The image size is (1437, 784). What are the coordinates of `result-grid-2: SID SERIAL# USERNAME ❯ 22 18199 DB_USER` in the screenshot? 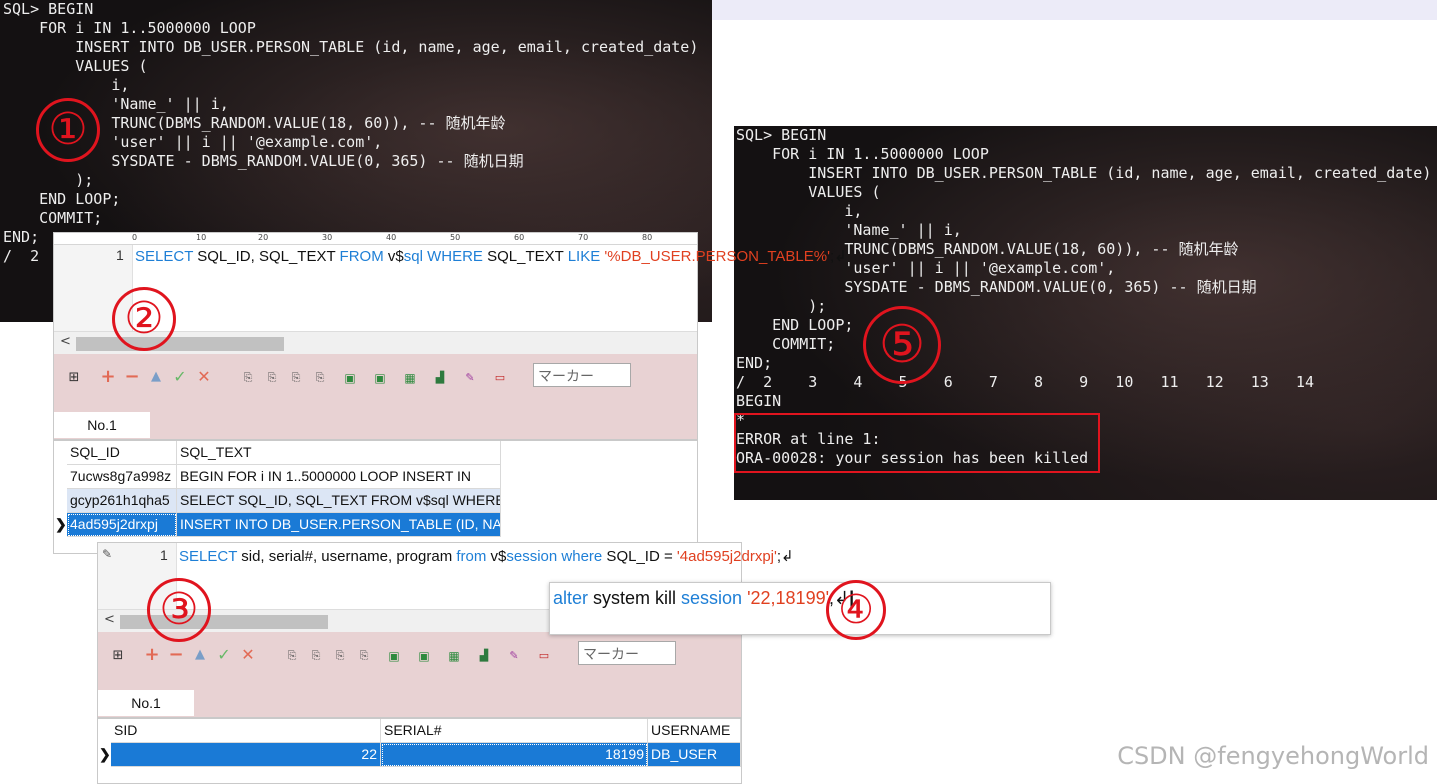 It's located at (419, 751).